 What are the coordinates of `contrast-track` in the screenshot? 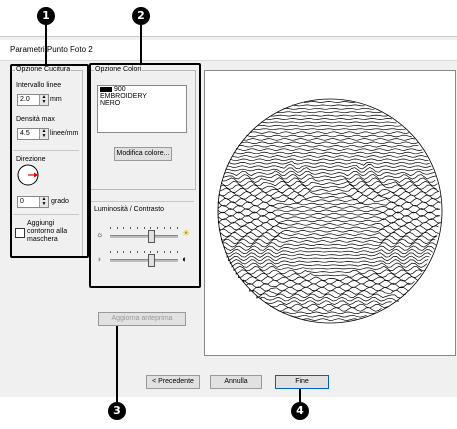 It's located at (144, 260).